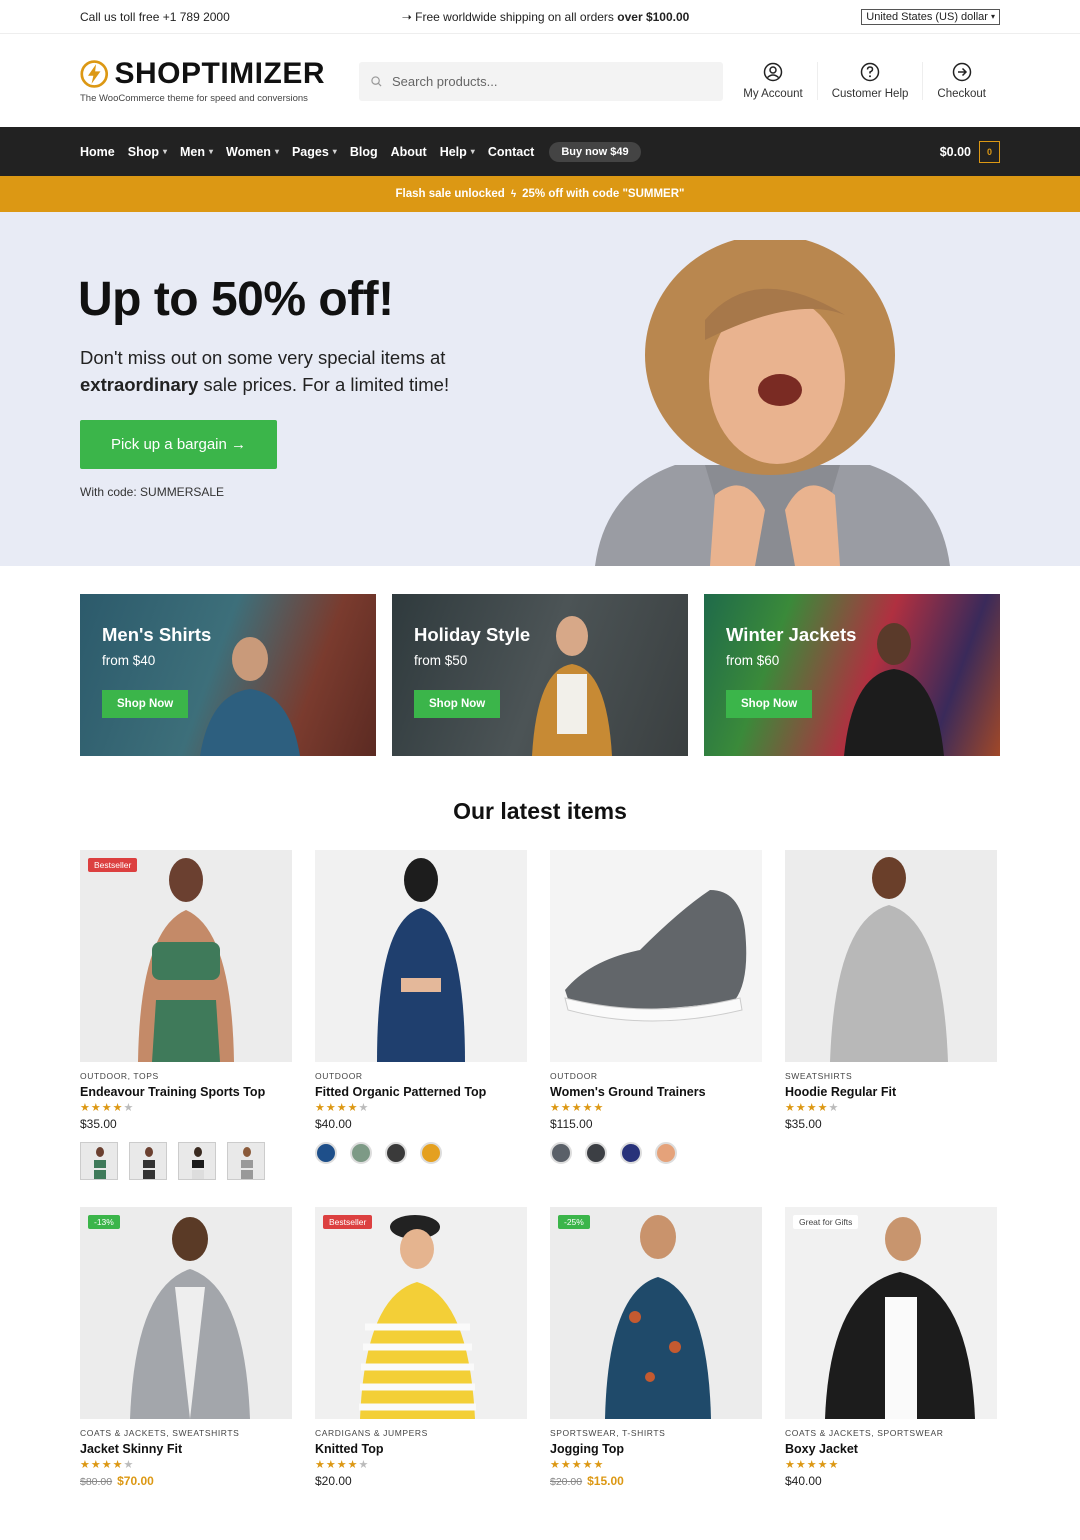  What do you see at coordinates (113, 865) in the screenshot?
I see `product-badge: Bestseller` at bounding box center [113, 865].